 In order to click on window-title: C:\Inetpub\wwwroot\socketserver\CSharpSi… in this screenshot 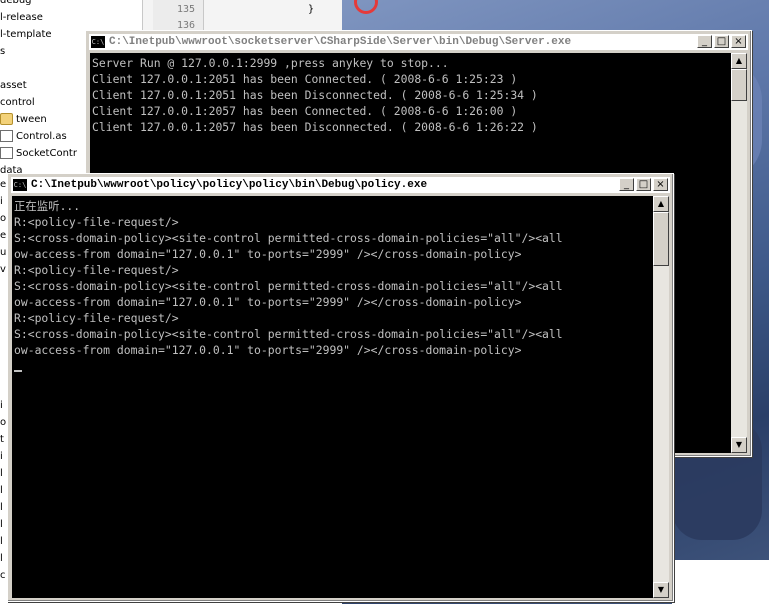, I will do `click(340, 42)`.